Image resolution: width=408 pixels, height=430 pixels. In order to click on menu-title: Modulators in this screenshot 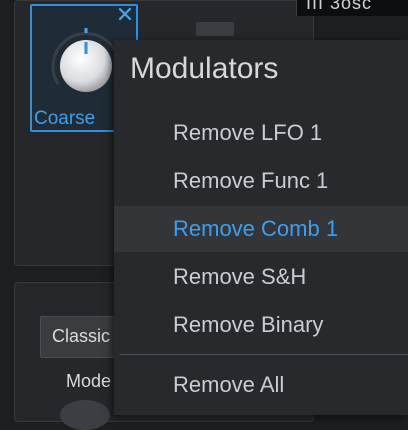, I will do `click(204, 68)`.